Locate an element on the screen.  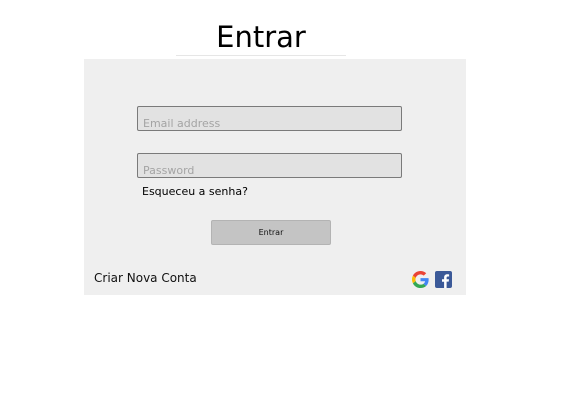
facebook-login-button is located at coordinates (443, 279).